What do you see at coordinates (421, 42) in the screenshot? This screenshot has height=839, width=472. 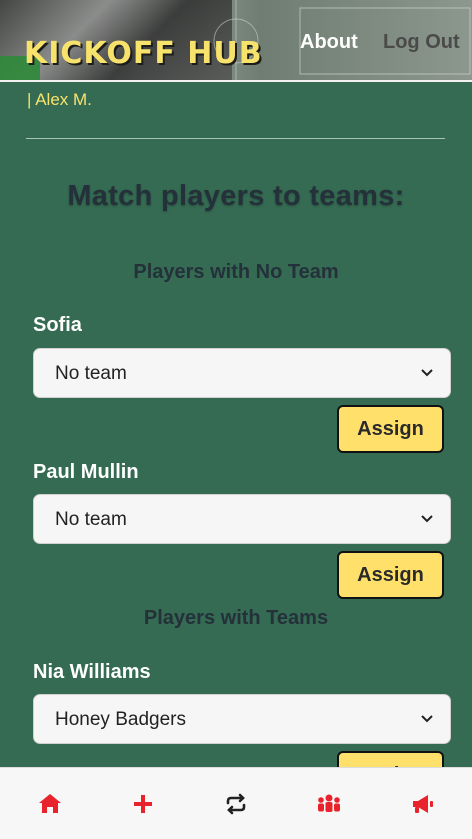 I see `logout-link: Log Out` at bounding box center [421, 42].